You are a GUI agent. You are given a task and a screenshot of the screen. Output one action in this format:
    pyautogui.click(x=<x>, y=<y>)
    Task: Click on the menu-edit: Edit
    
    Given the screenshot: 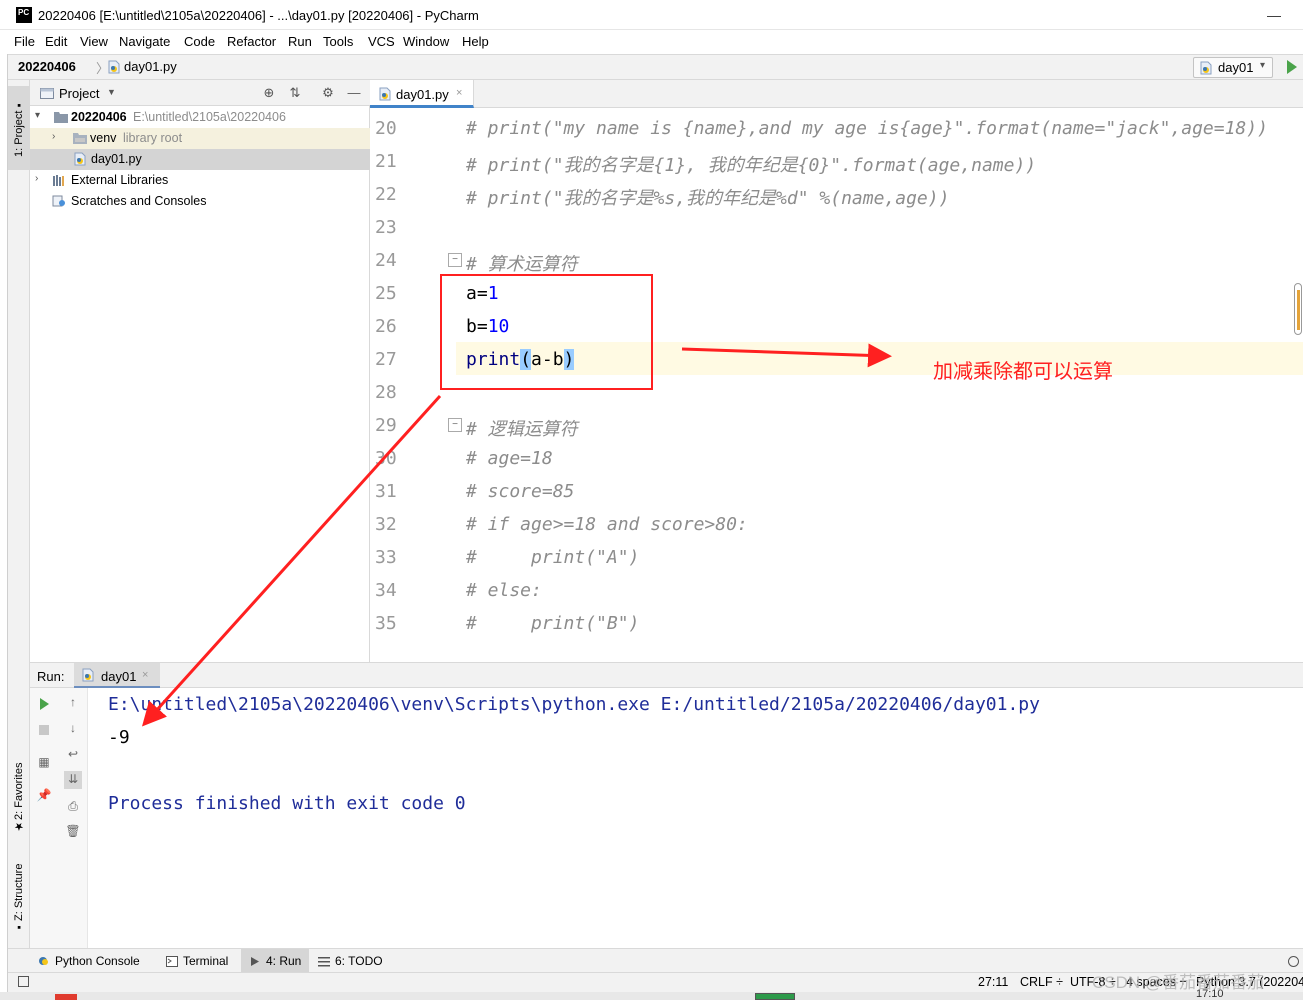 What is the action you would take?
    pyautogui.click(x=56, y=41)
    